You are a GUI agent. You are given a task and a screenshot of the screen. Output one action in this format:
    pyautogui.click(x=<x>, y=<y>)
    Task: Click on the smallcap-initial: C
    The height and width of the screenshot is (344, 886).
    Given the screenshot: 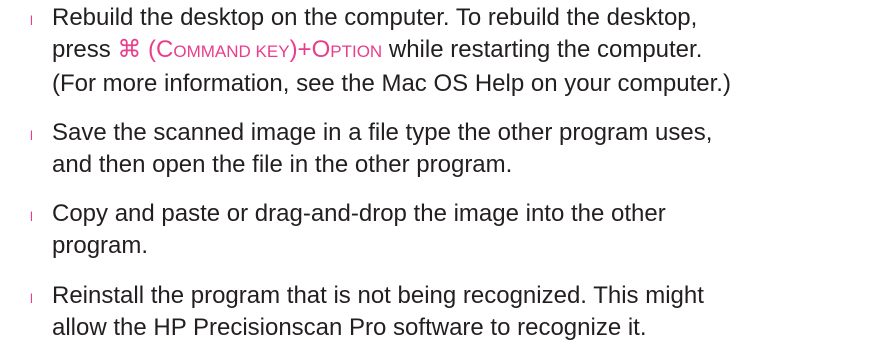 What is the action you would take?
    pyautogui.click(x=165, y=49)
    